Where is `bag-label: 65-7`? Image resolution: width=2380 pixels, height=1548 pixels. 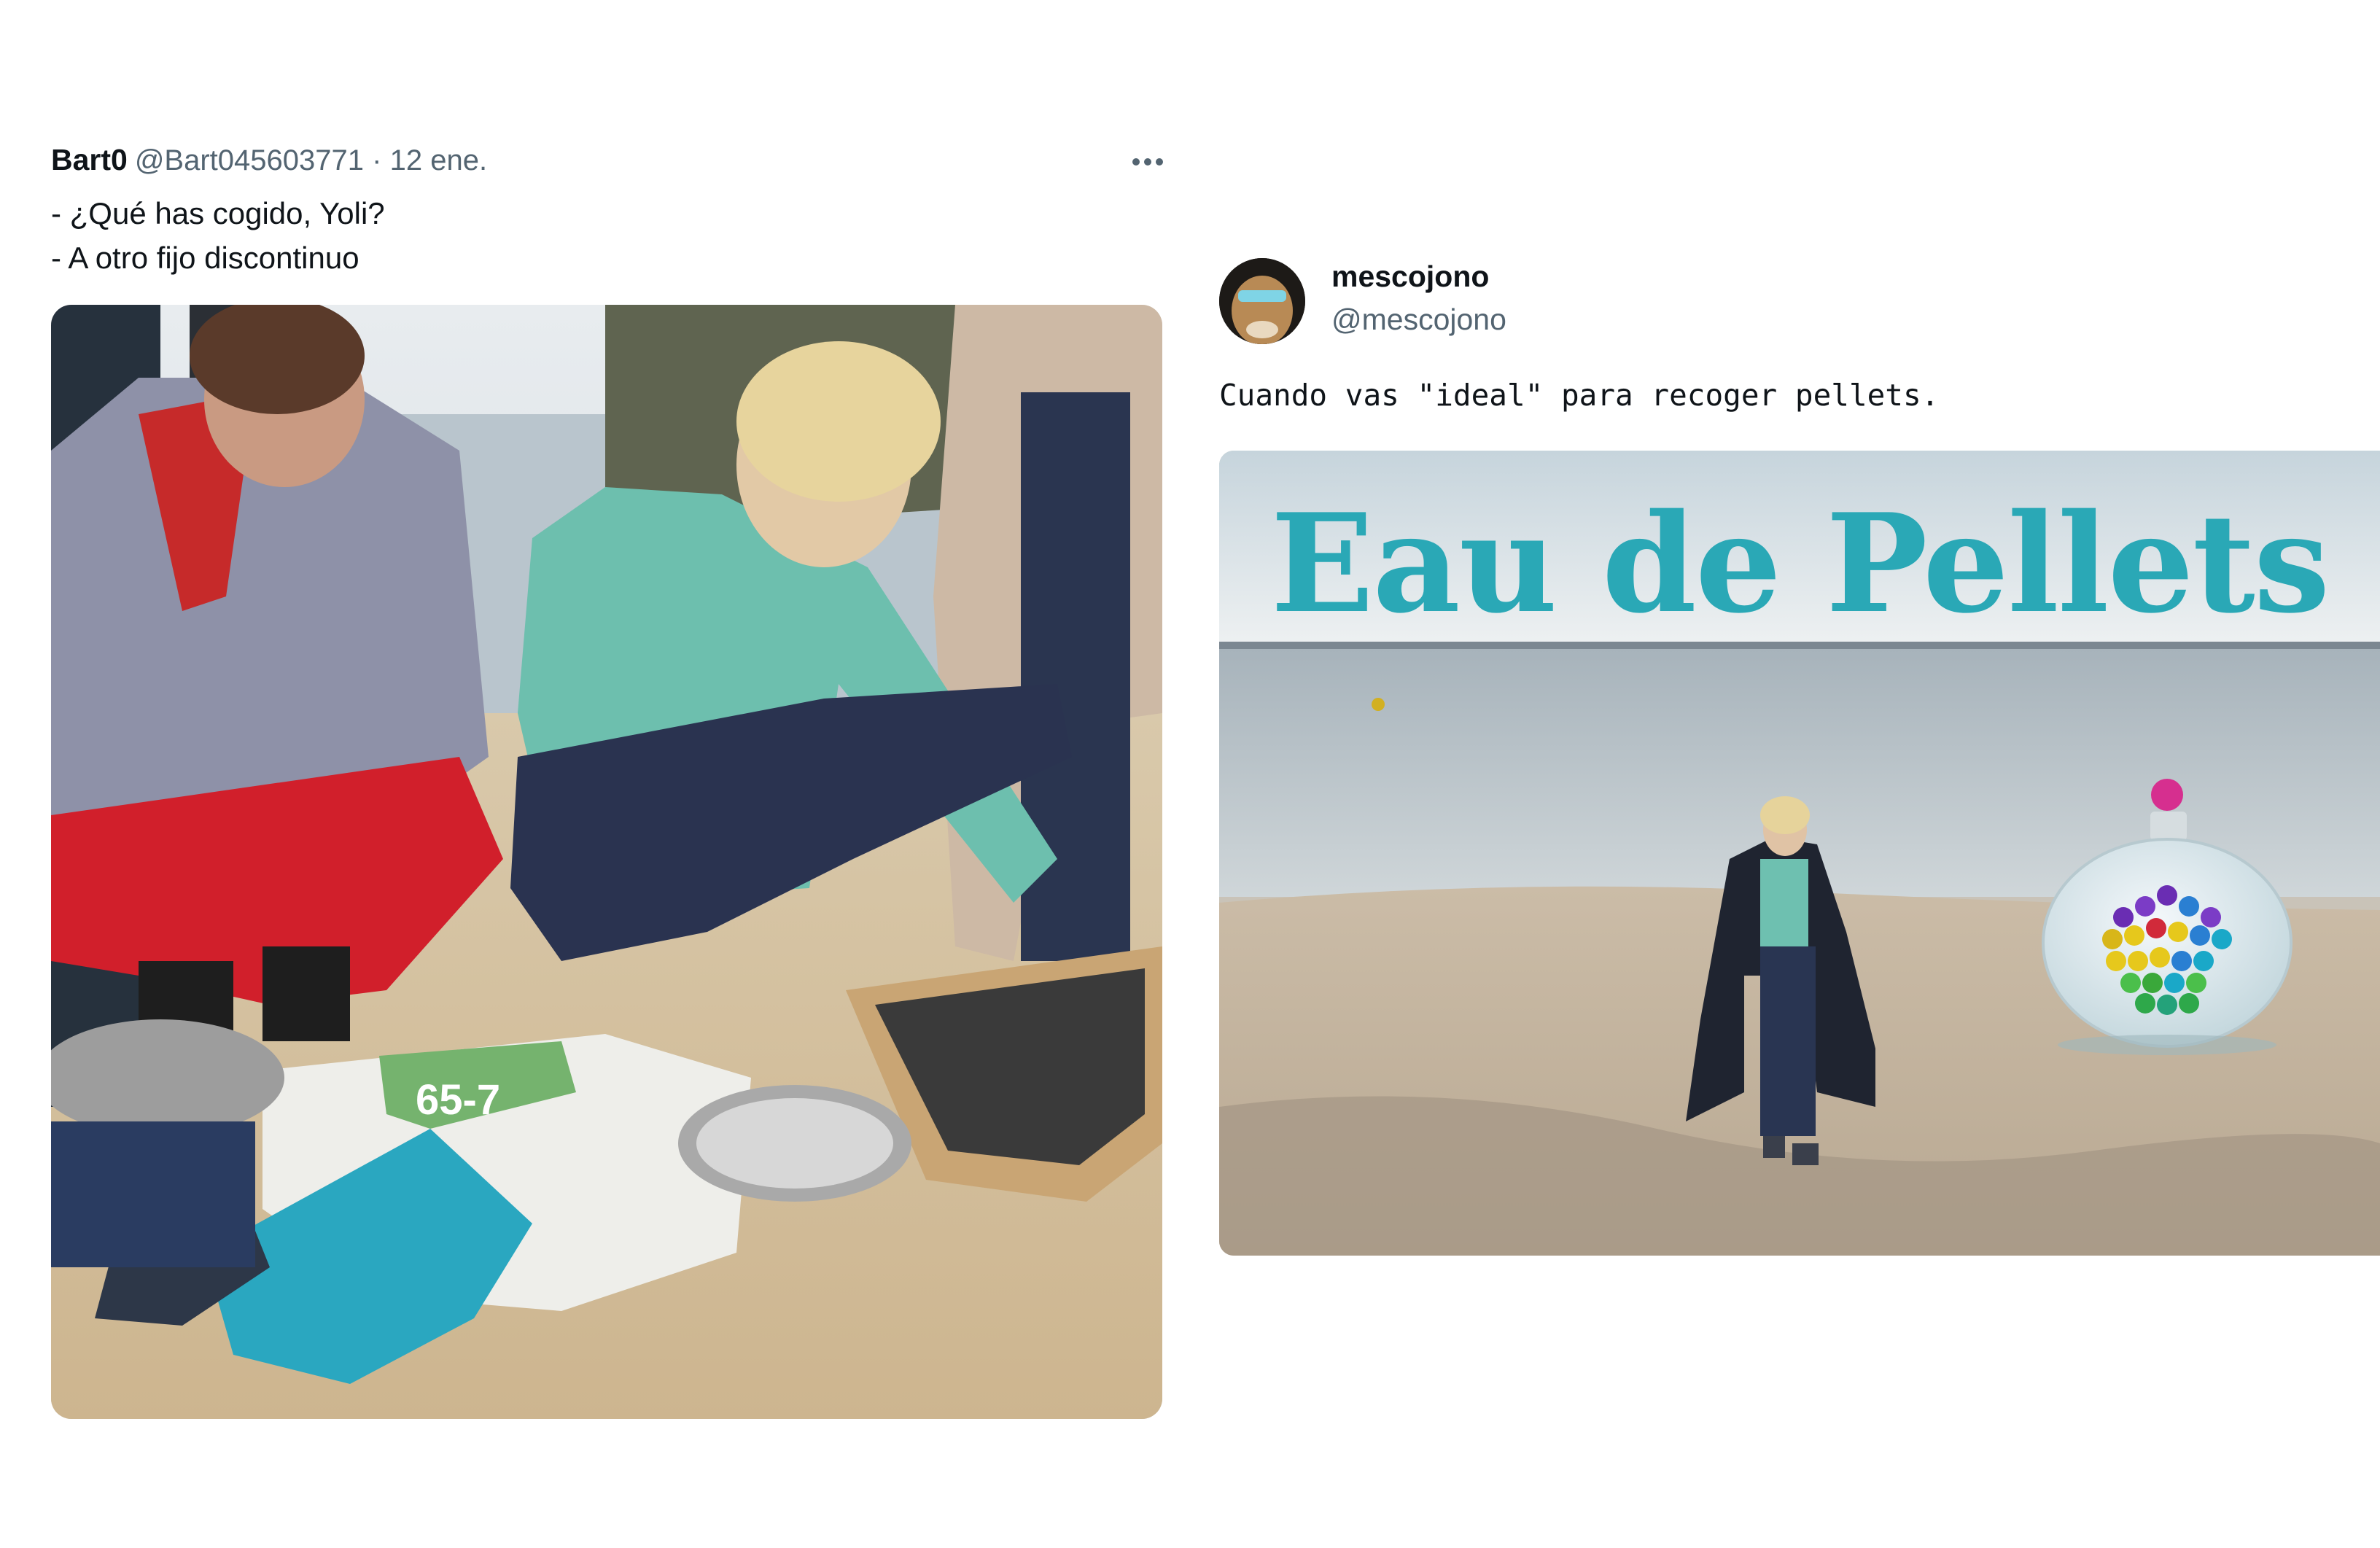 bag-label: 65-7 is located at coordinates (458, 1100).